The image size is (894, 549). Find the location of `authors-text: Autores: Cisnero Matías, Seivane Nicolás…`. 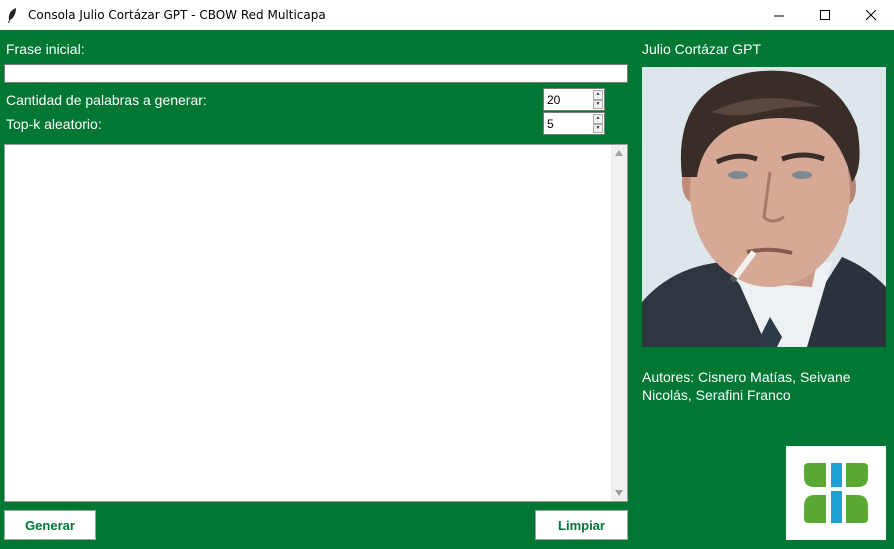

authors-text: Autores: Cisnero Matías, Seivane Nicolás… is located at coordinates (746, 386).